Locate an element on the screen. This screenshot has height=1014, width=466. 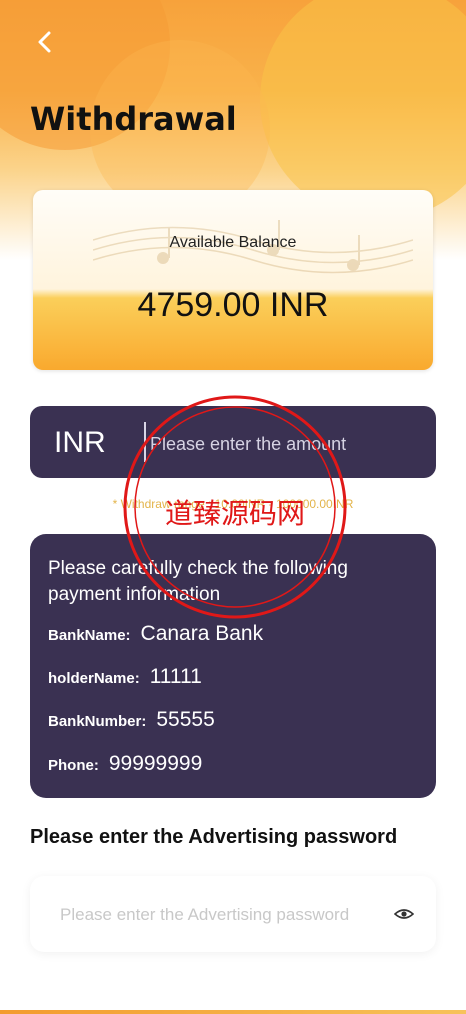
info-row-bank-name: BankName: Canara Bank is located at coordinates (155, 636).